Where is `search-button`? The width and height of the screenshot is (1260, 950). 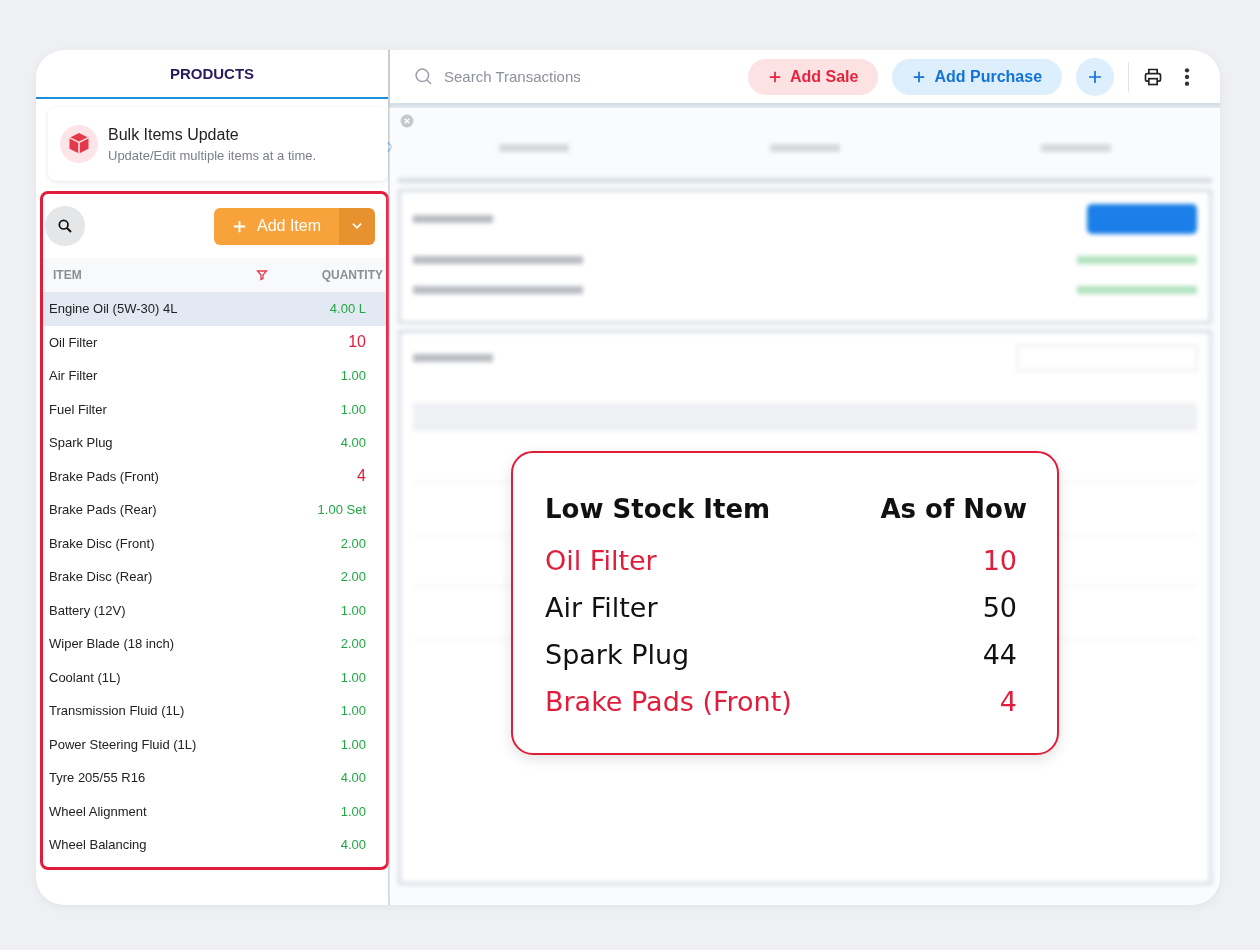
search-button is located at coordinates (65, 226).